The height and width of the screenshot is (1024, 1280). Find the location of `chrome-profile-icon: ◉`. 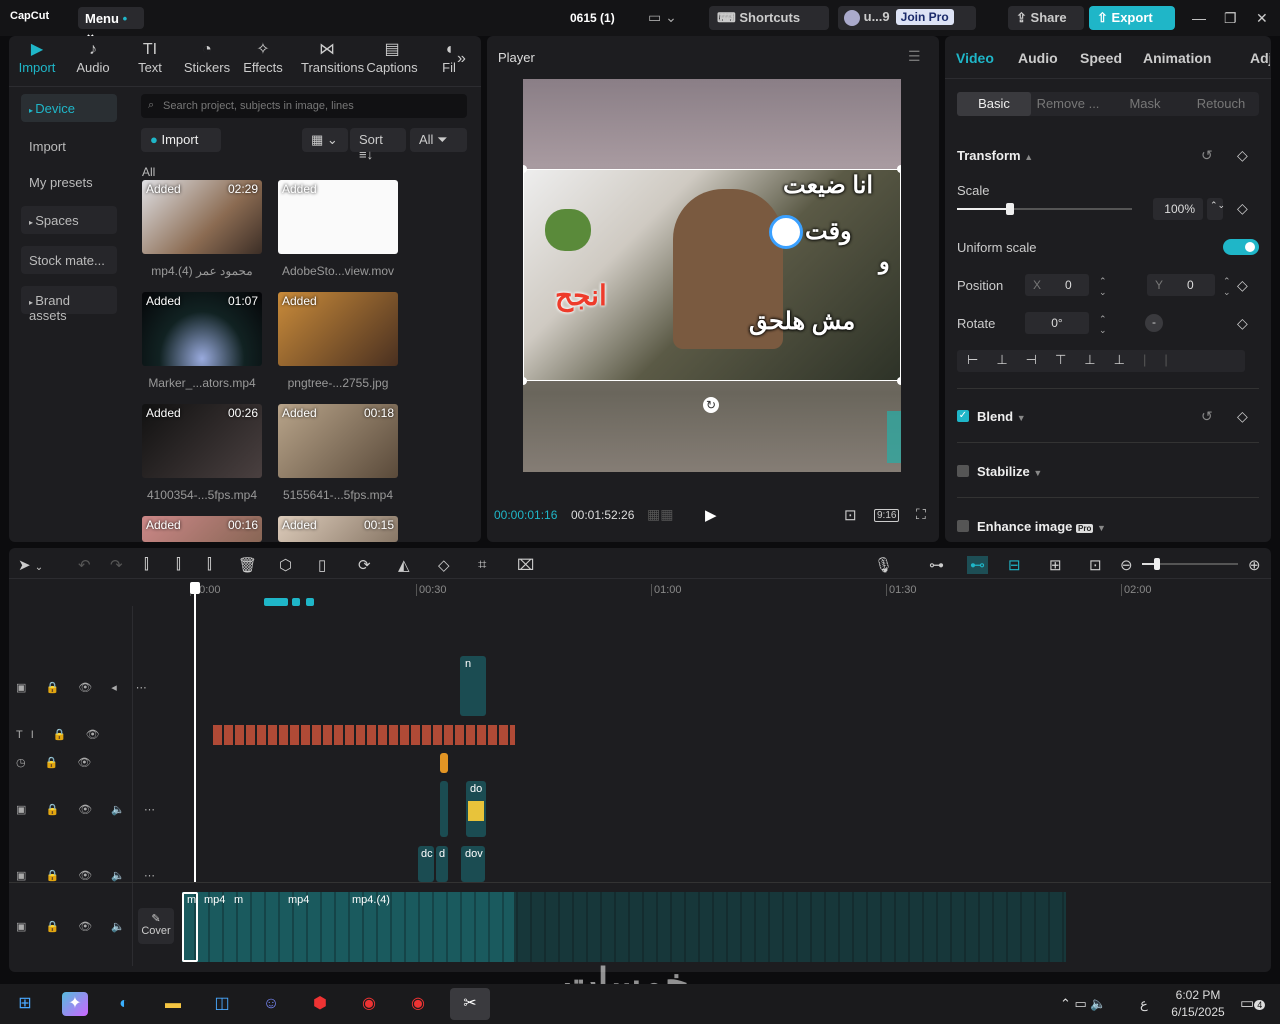

chrome-profile-icon: ◉ is located at coordinates (418, 1004).